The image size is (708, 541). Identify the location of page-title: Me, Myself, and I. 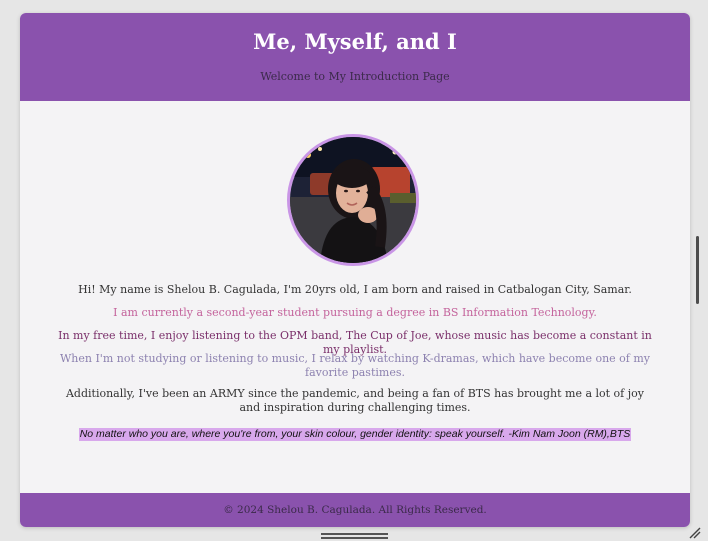
(355, 41).